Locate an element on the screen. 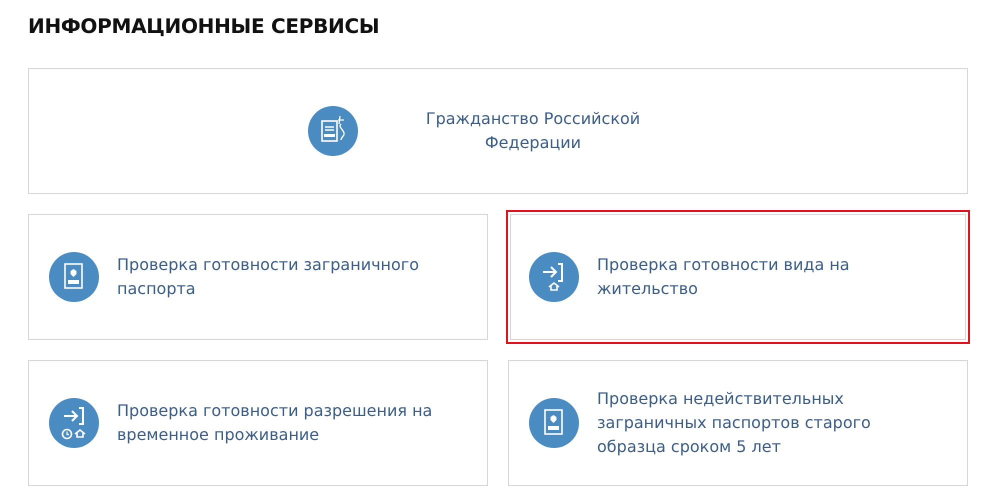  service-card: Проверка недействительных заграничных паспортов старого образца сроком 5 лет is located at coordinates (738, 423).